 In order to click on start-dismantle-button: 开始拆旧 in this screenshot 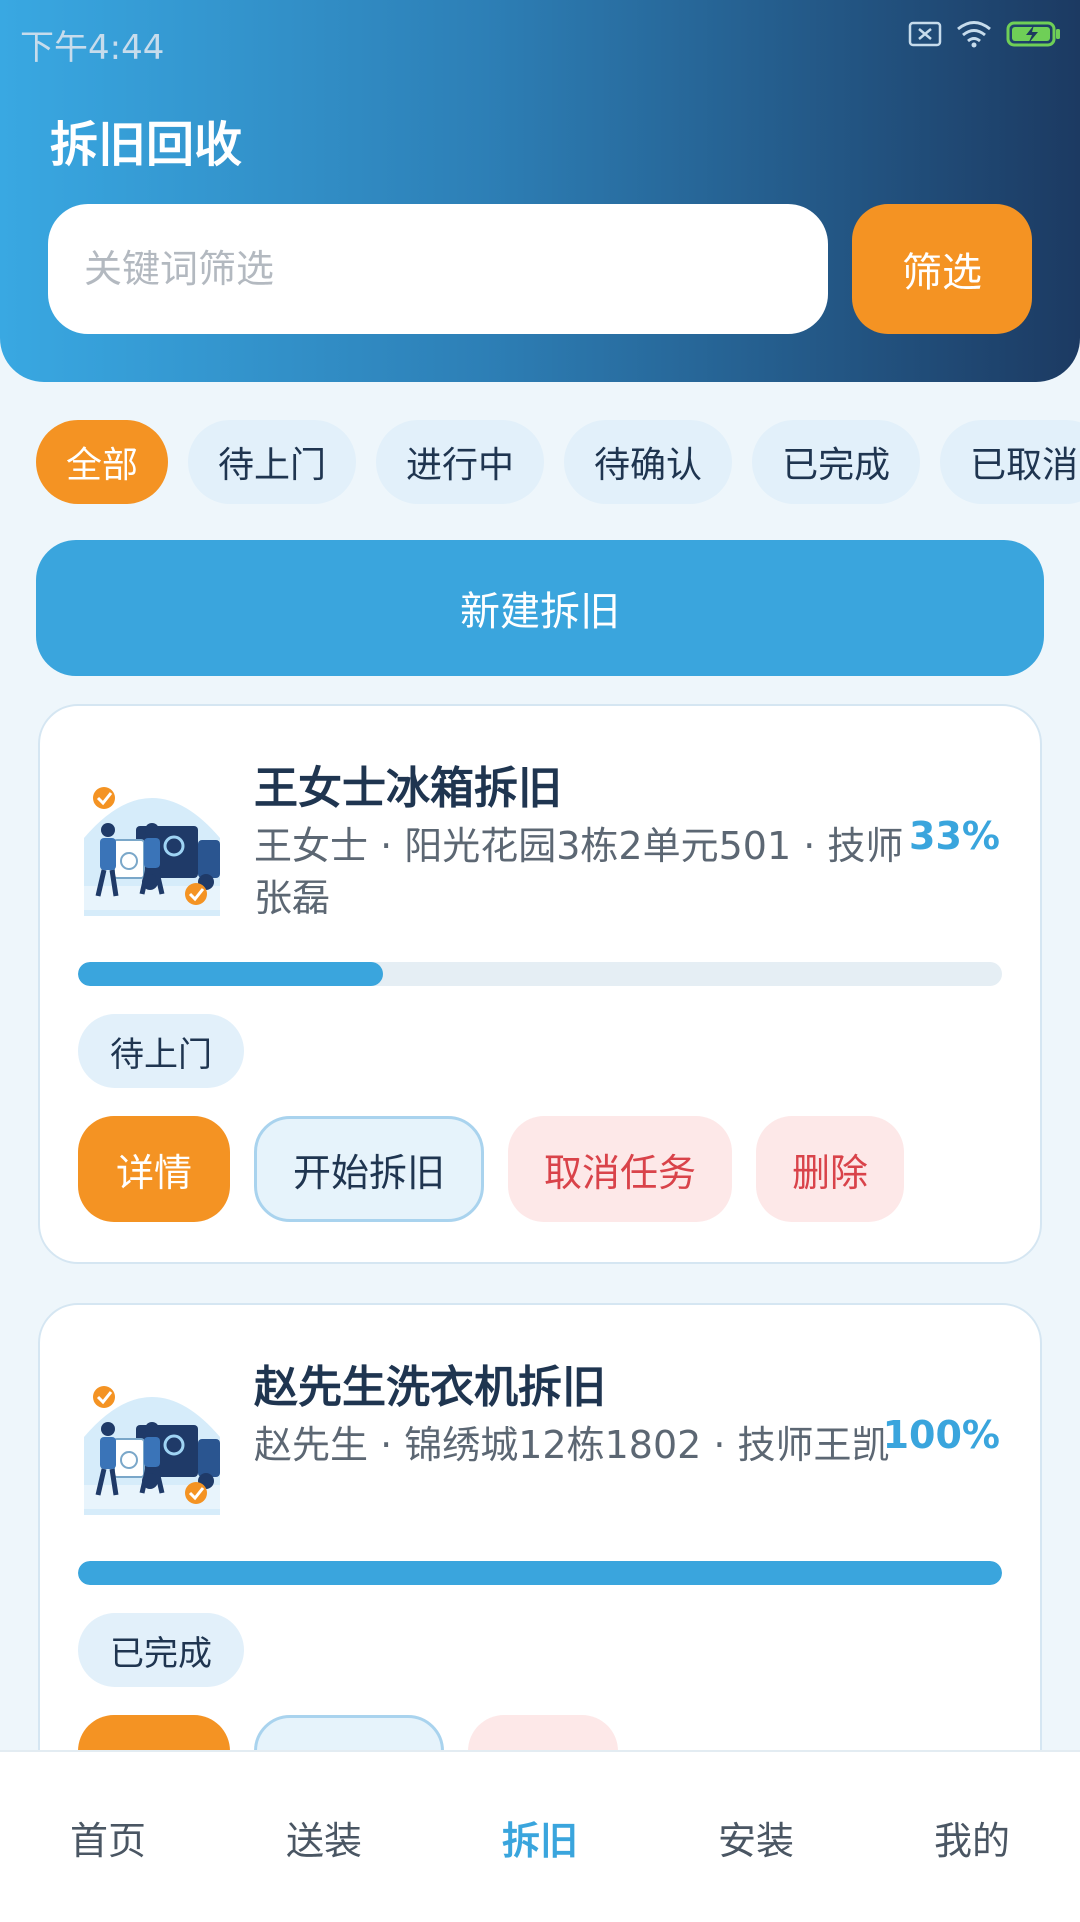, I will do `click(369, 1169)`.